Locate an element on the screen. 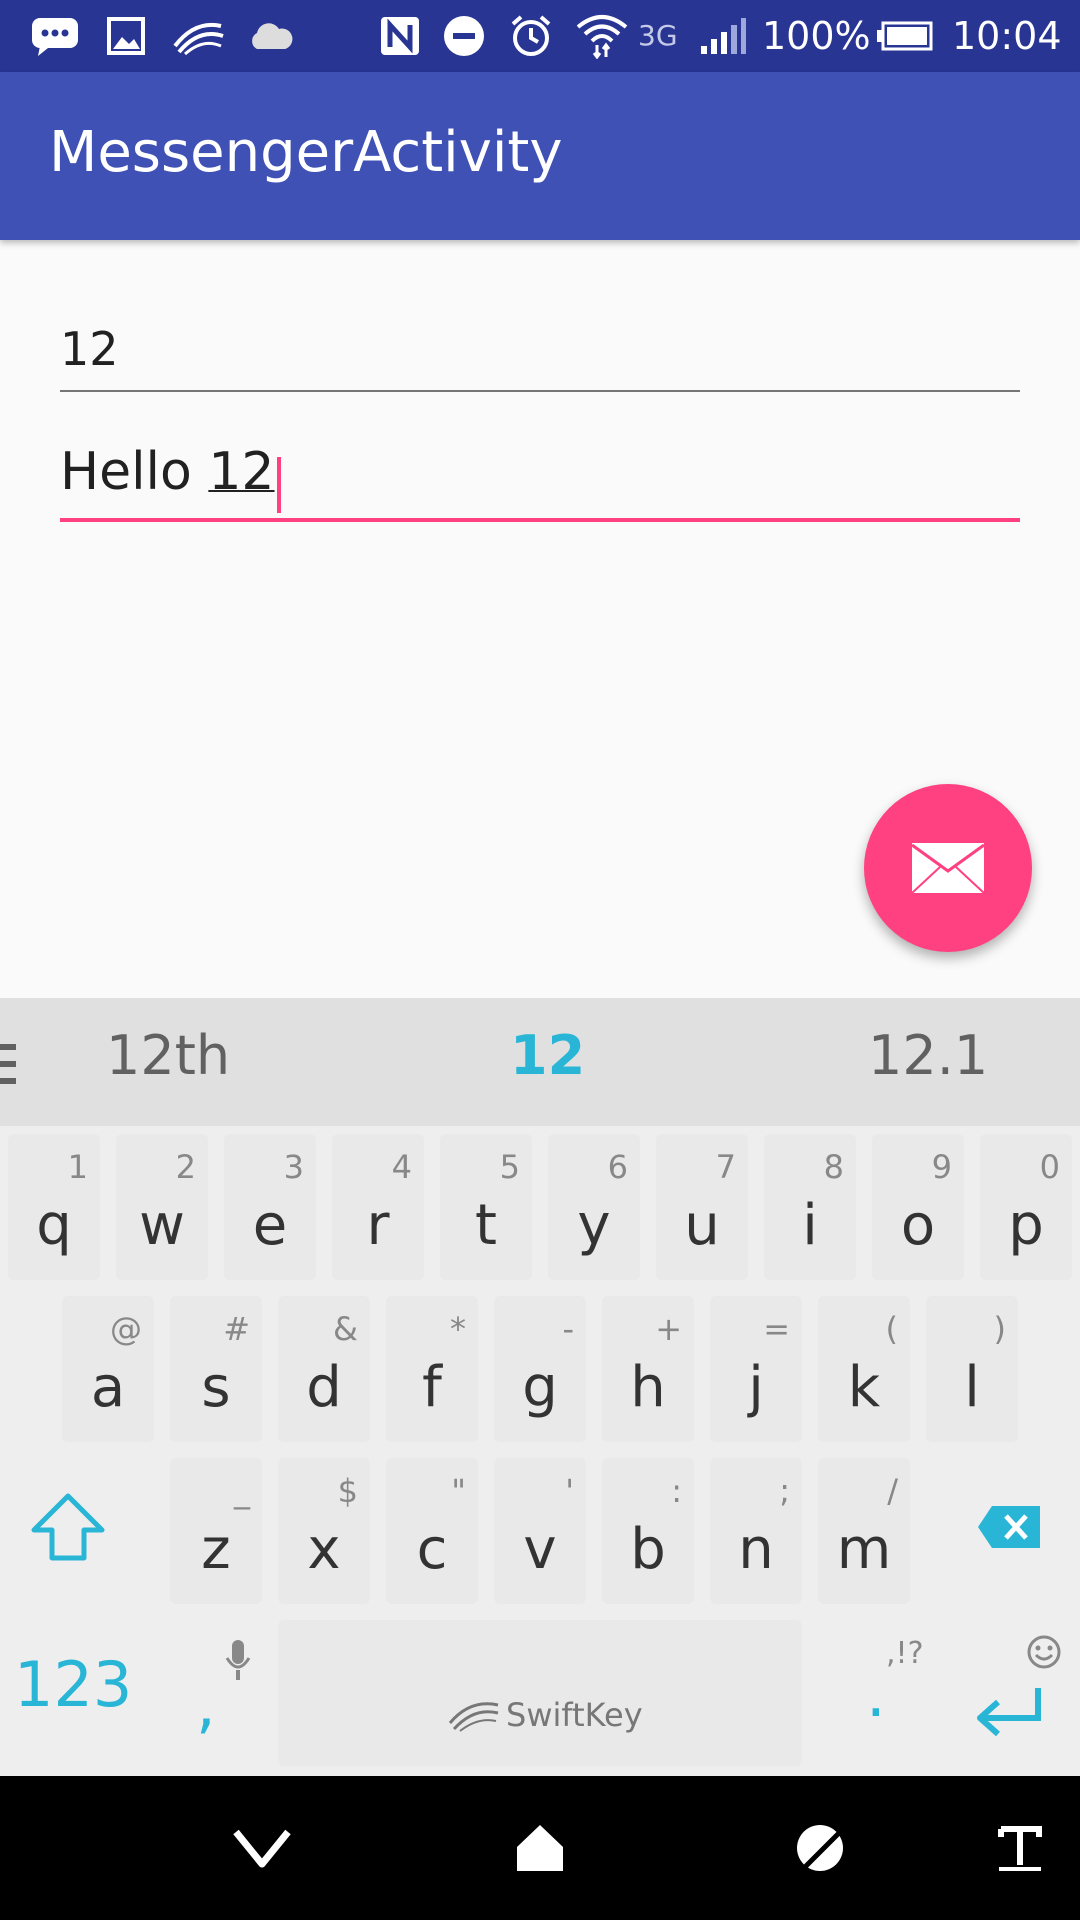 The image size is (1080, 1920). back-icon is located at coordinates (262, 1848).